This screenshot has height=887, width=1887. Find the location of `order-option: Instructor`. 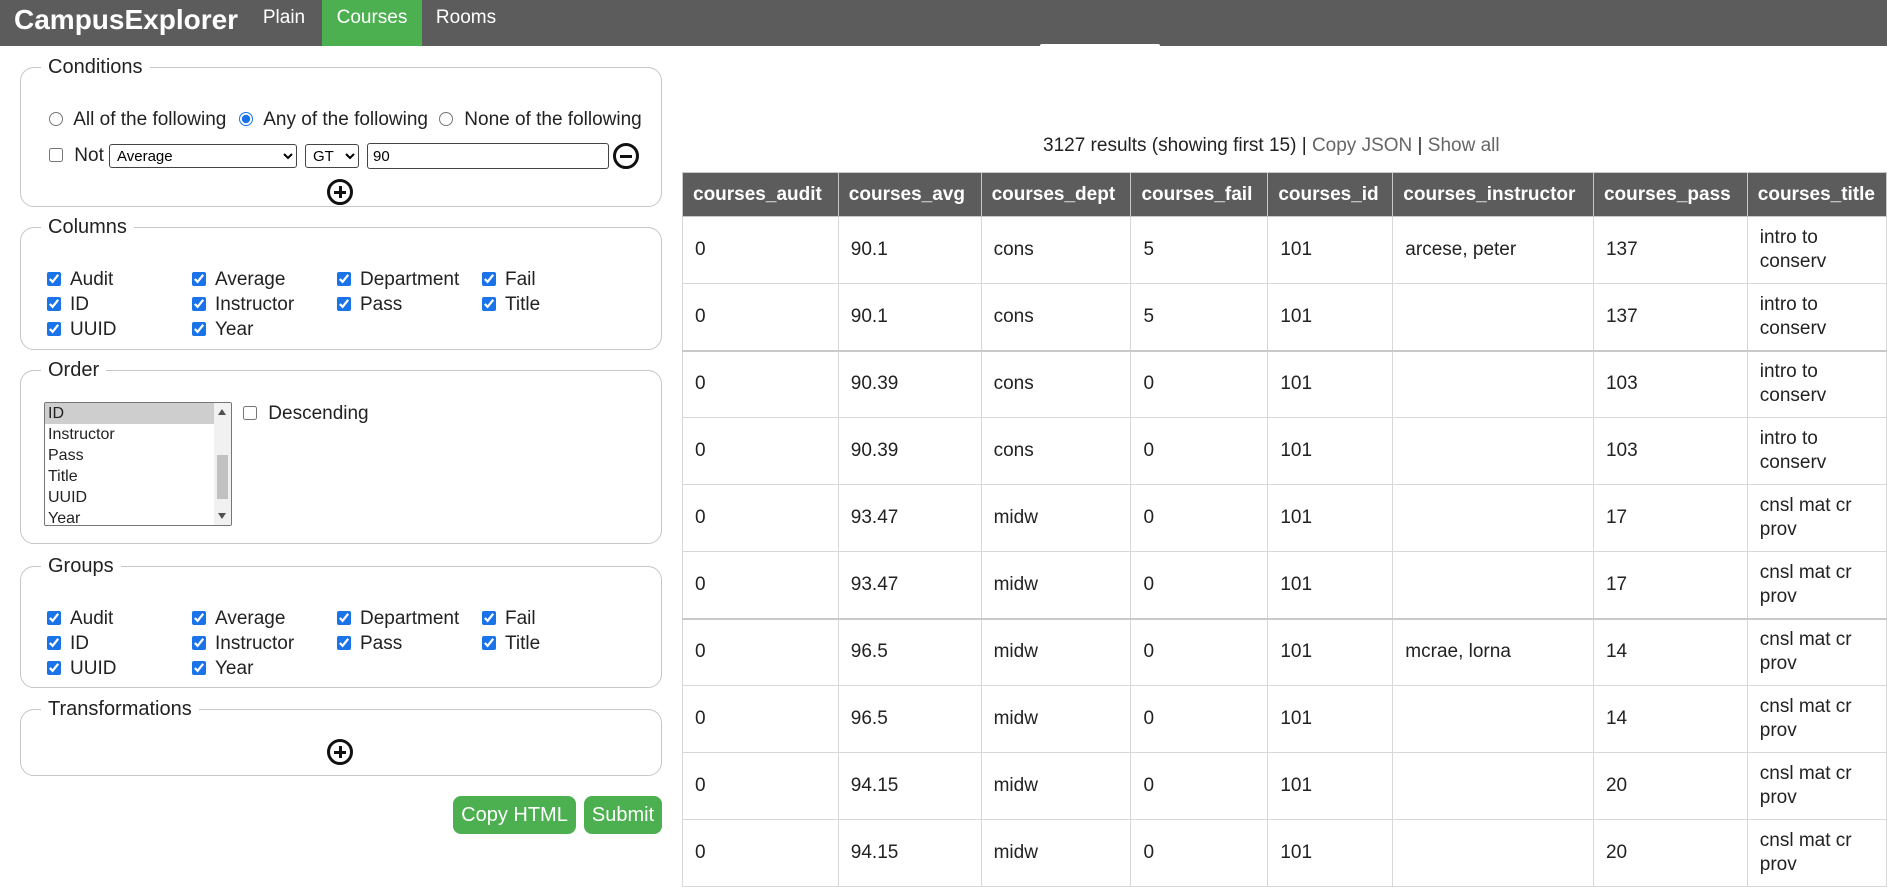

order-option: Instructor is located at coordinates (138, 434).